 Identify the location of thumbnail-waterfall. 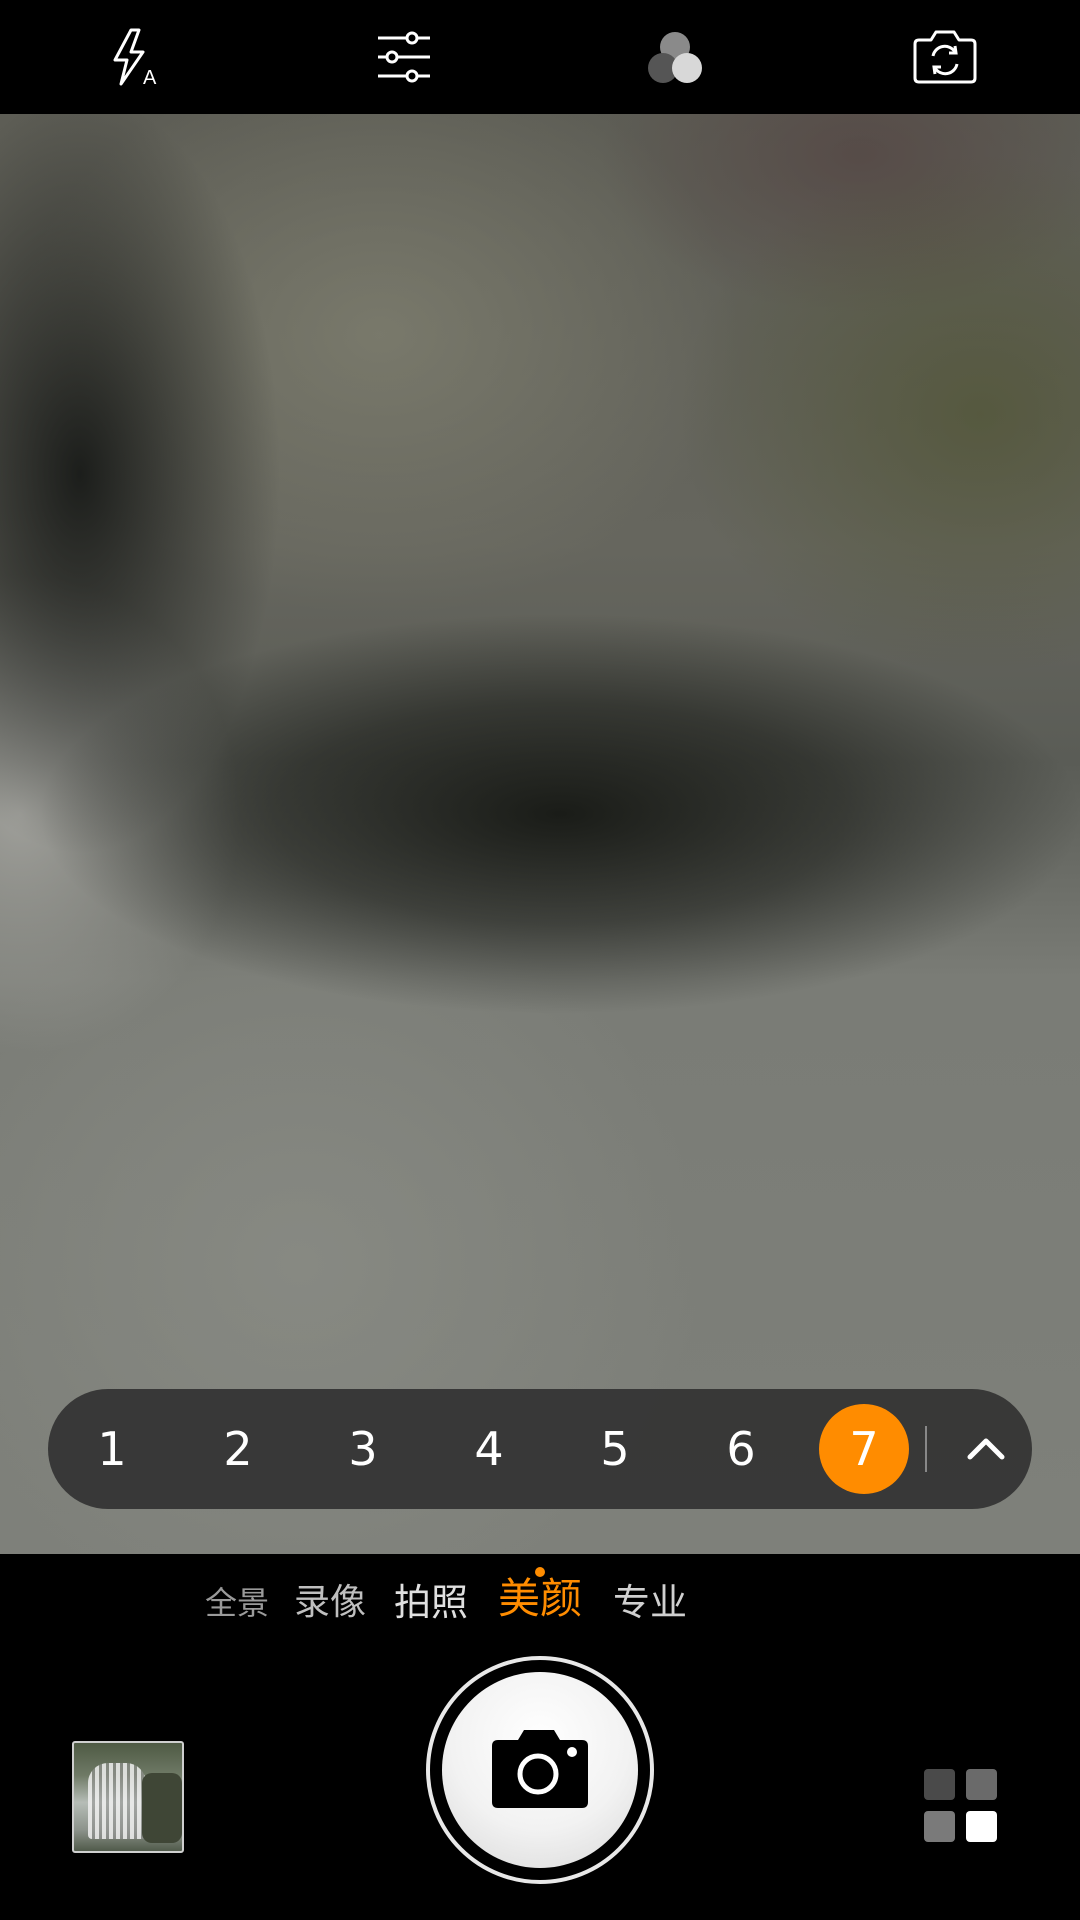
(117, 1801).